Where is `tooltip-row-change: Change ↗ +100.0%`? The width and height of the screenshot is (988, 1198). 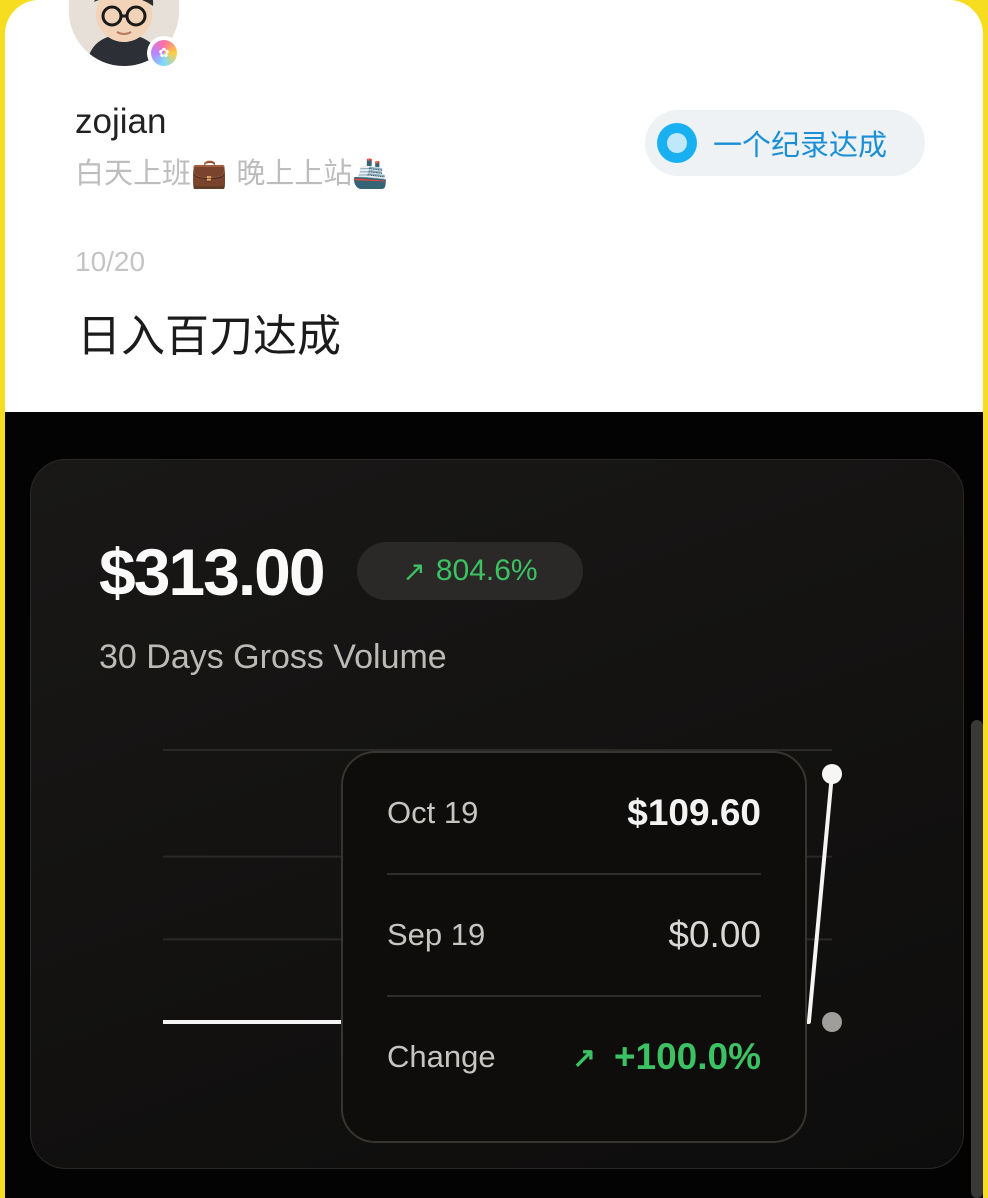
tooltip-row-change: Change ↗ +100.0% is located at coordinates (574, 1057).